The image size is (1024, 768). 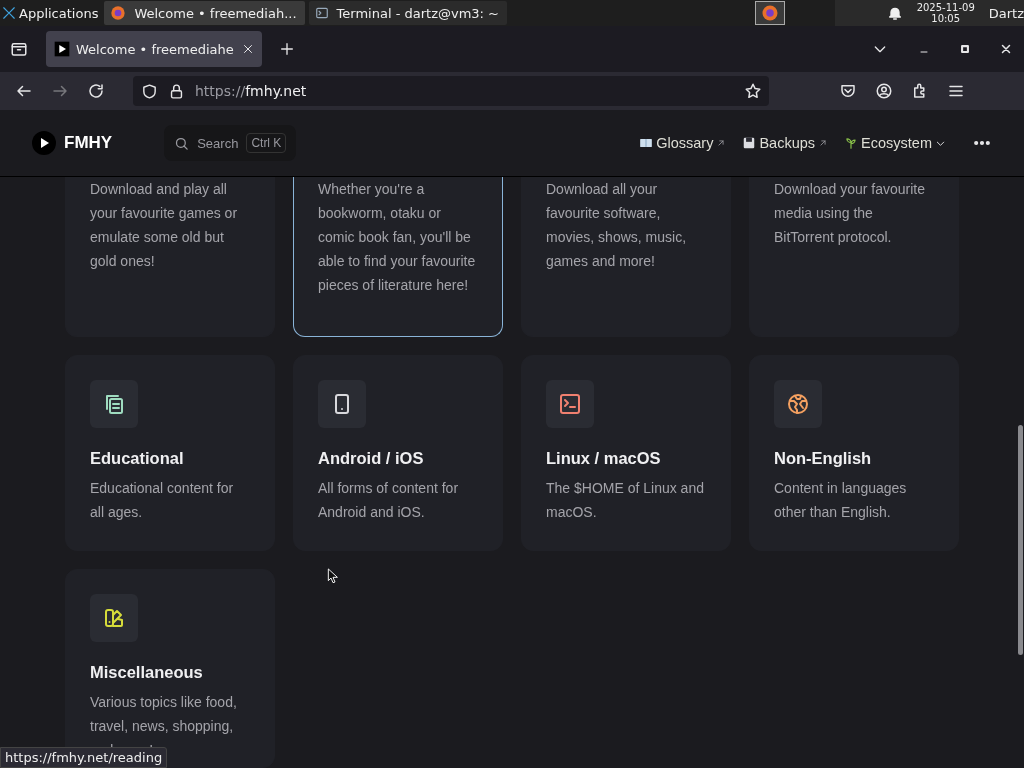 I want to click on card-description: The $HOME of Linux and macOS., so click(x=625, y=500).